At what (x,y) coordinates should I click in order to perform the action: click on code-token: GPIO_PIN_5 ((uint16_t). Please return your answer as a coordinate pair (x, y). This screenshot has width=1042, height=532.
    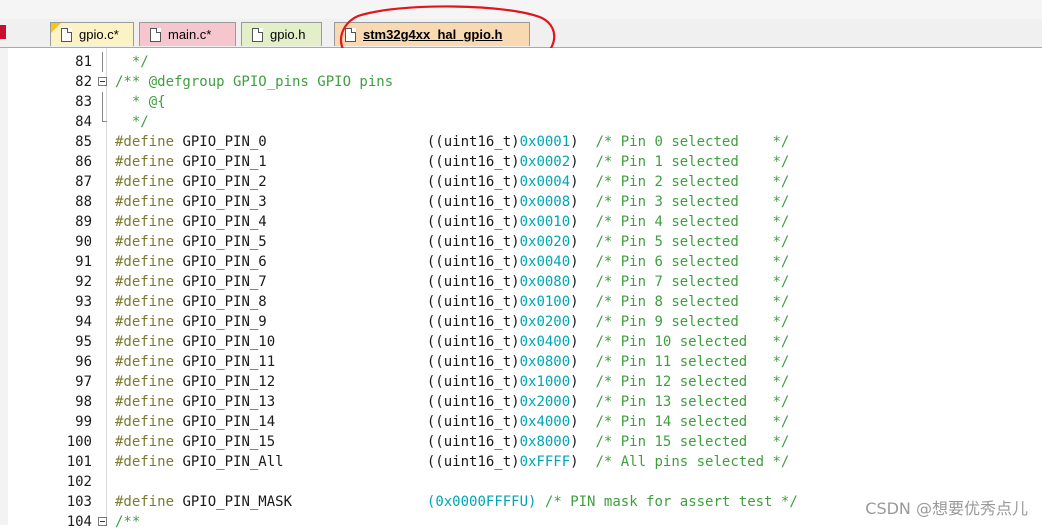
    Looking at the image, I should click on (347, 242).